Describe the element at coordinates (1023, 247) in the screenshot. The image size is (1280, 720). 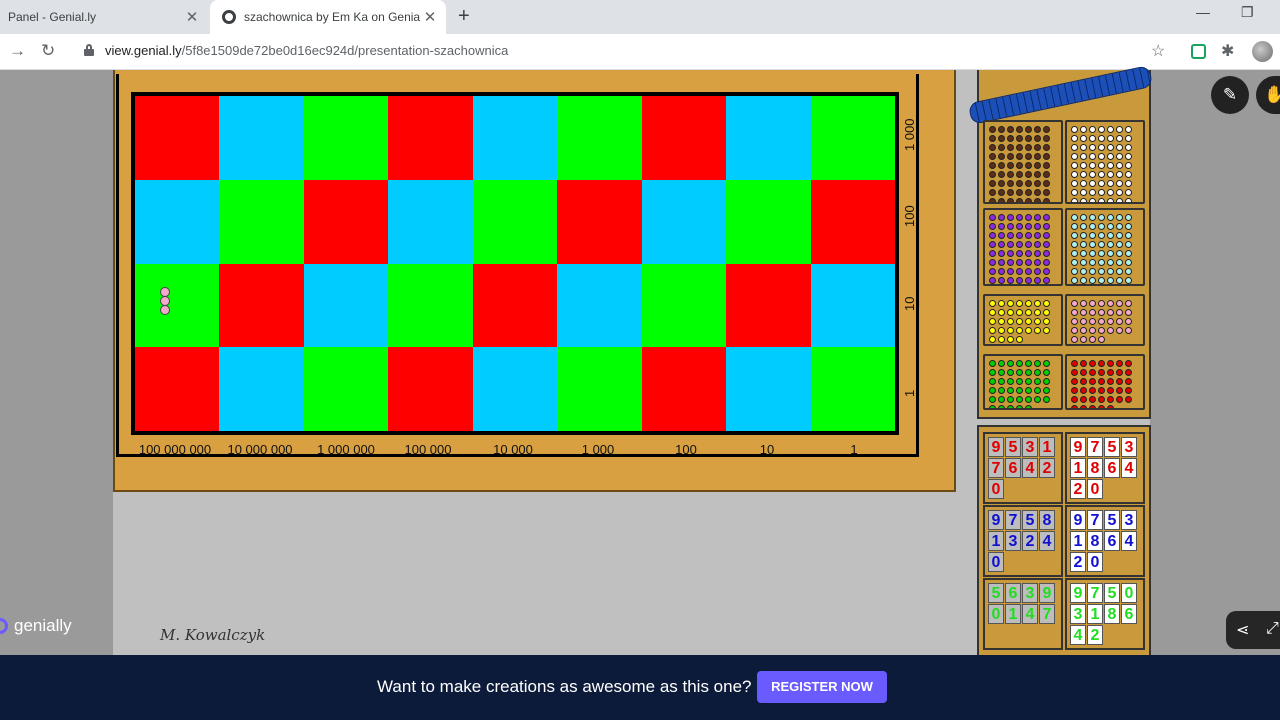
I see `bead-tray-purple` at that location.